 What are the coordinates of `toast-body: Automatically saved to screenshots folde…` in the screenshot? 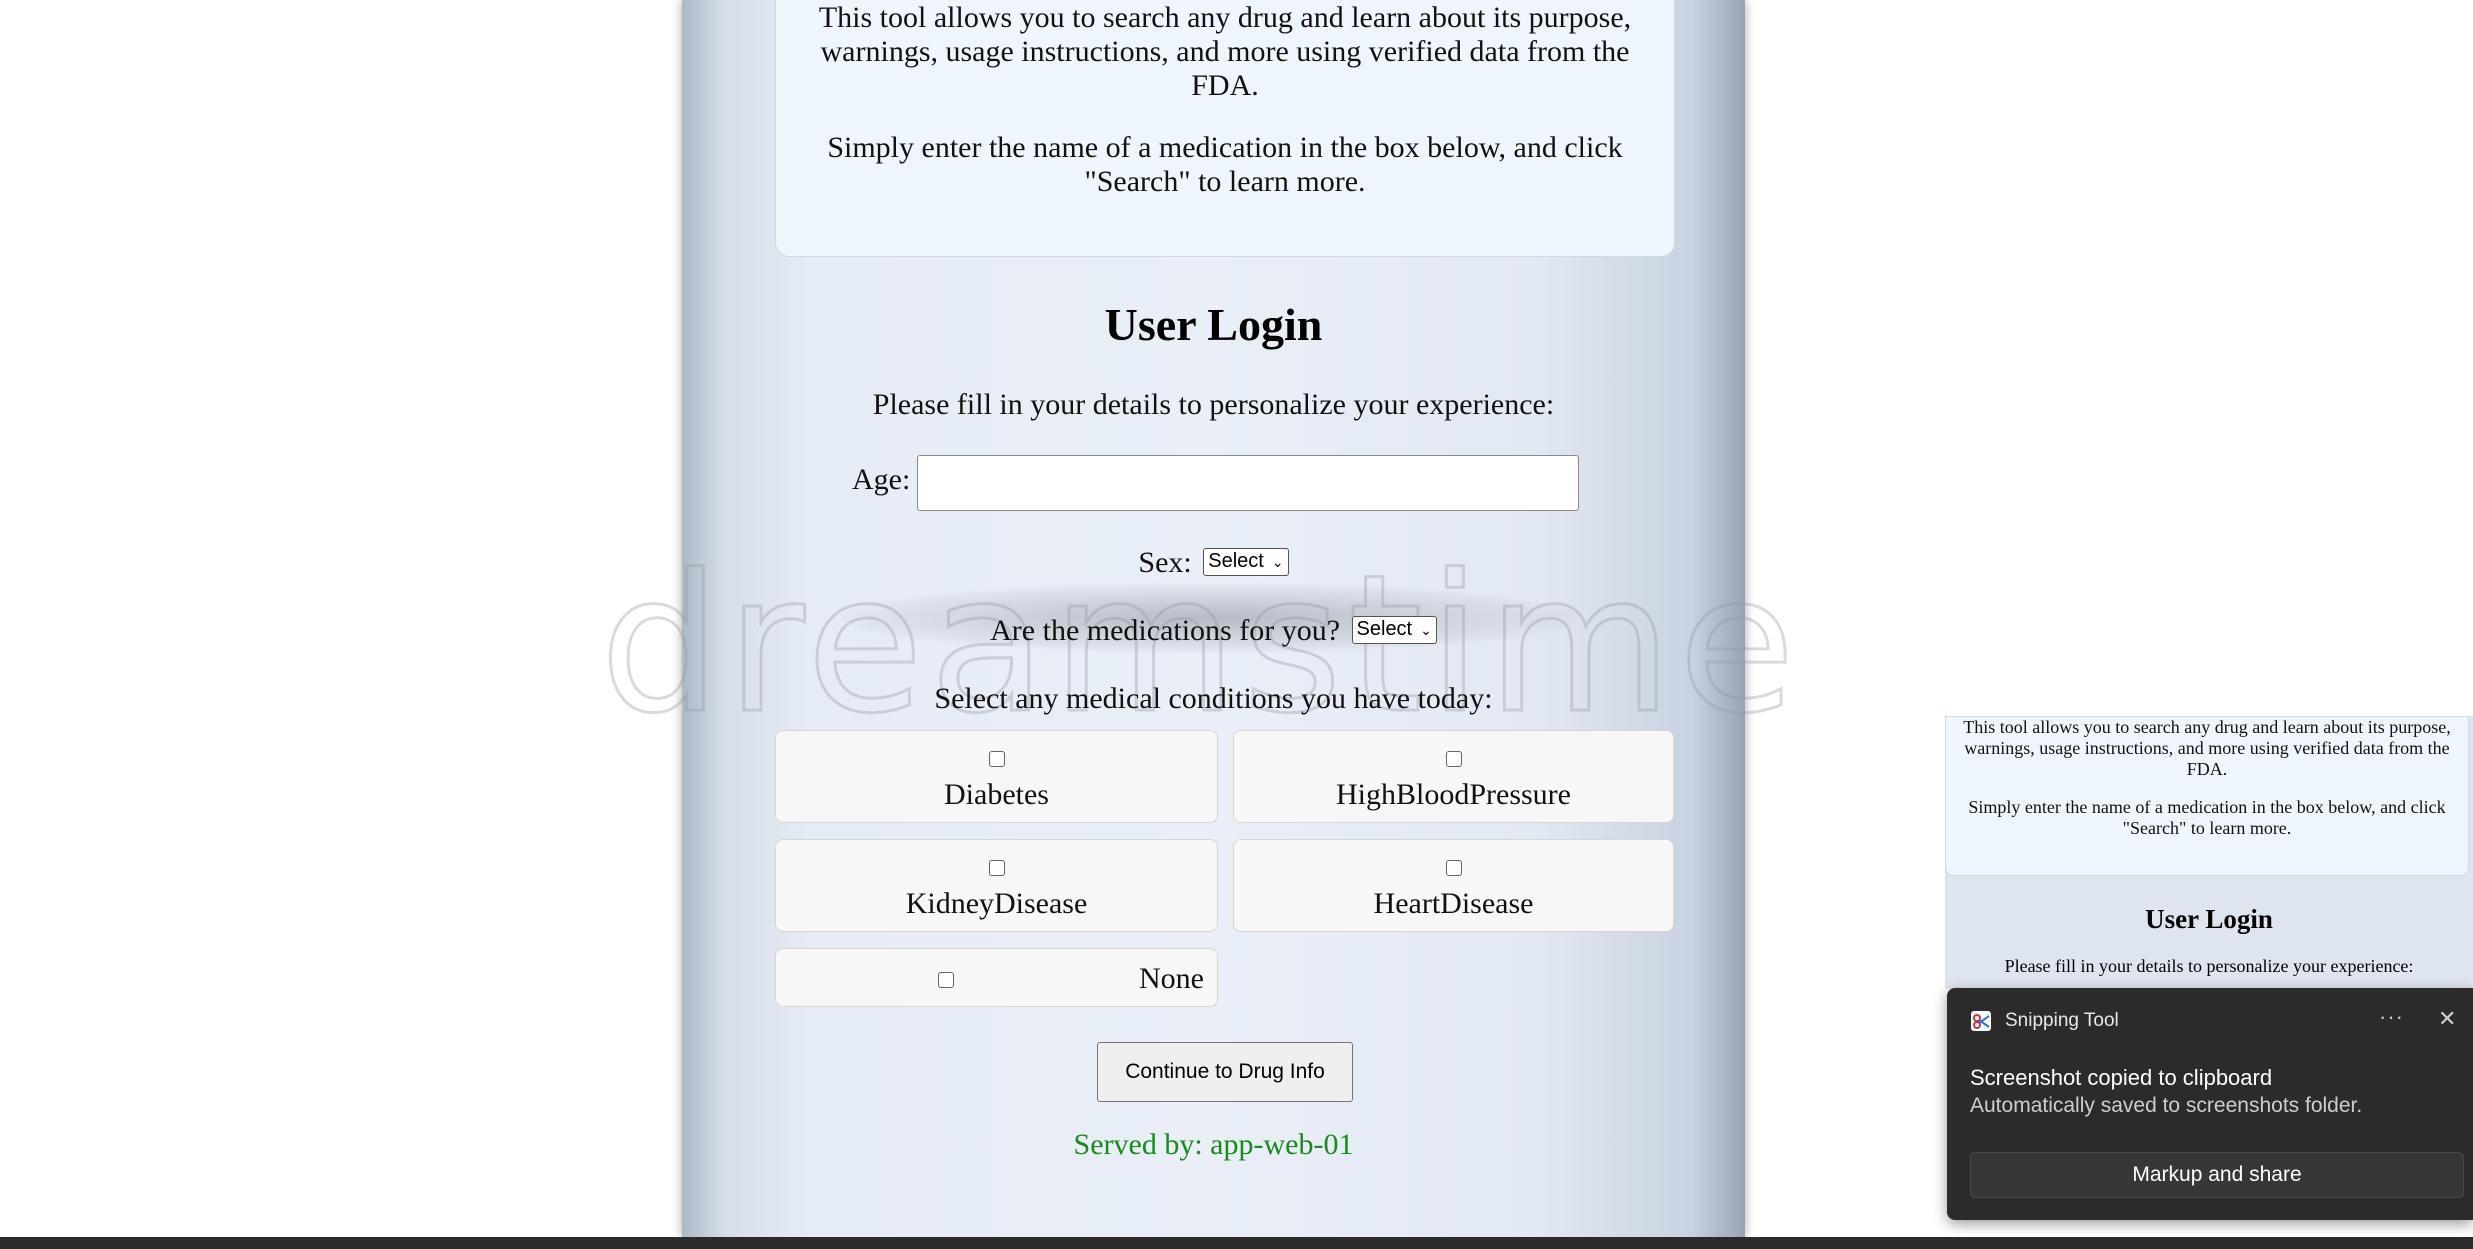 It's located at (2166, 1105).